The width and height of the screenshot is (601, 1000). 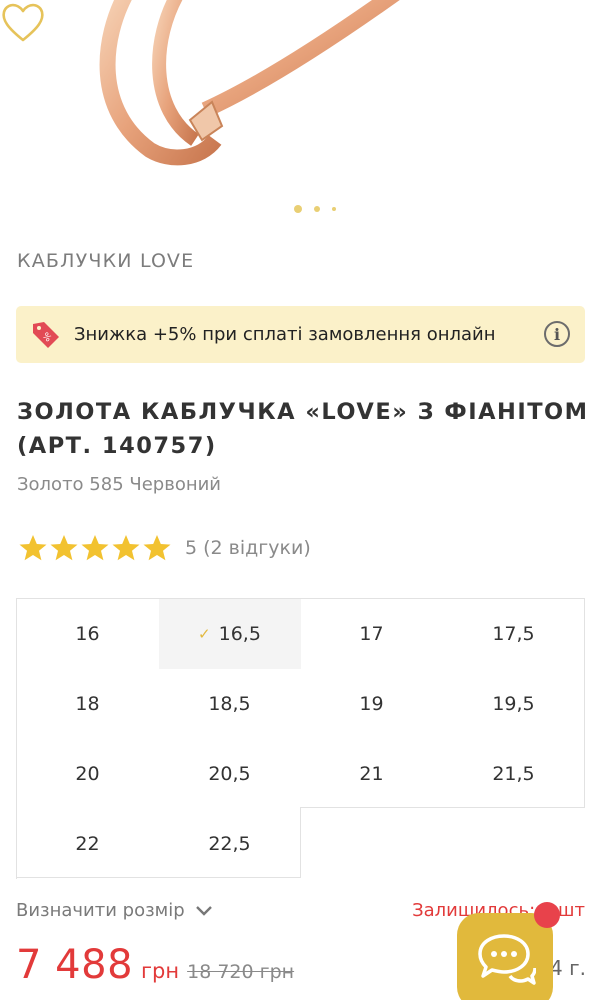 I want to click on size-option: 22, so click(x=88, y=844).